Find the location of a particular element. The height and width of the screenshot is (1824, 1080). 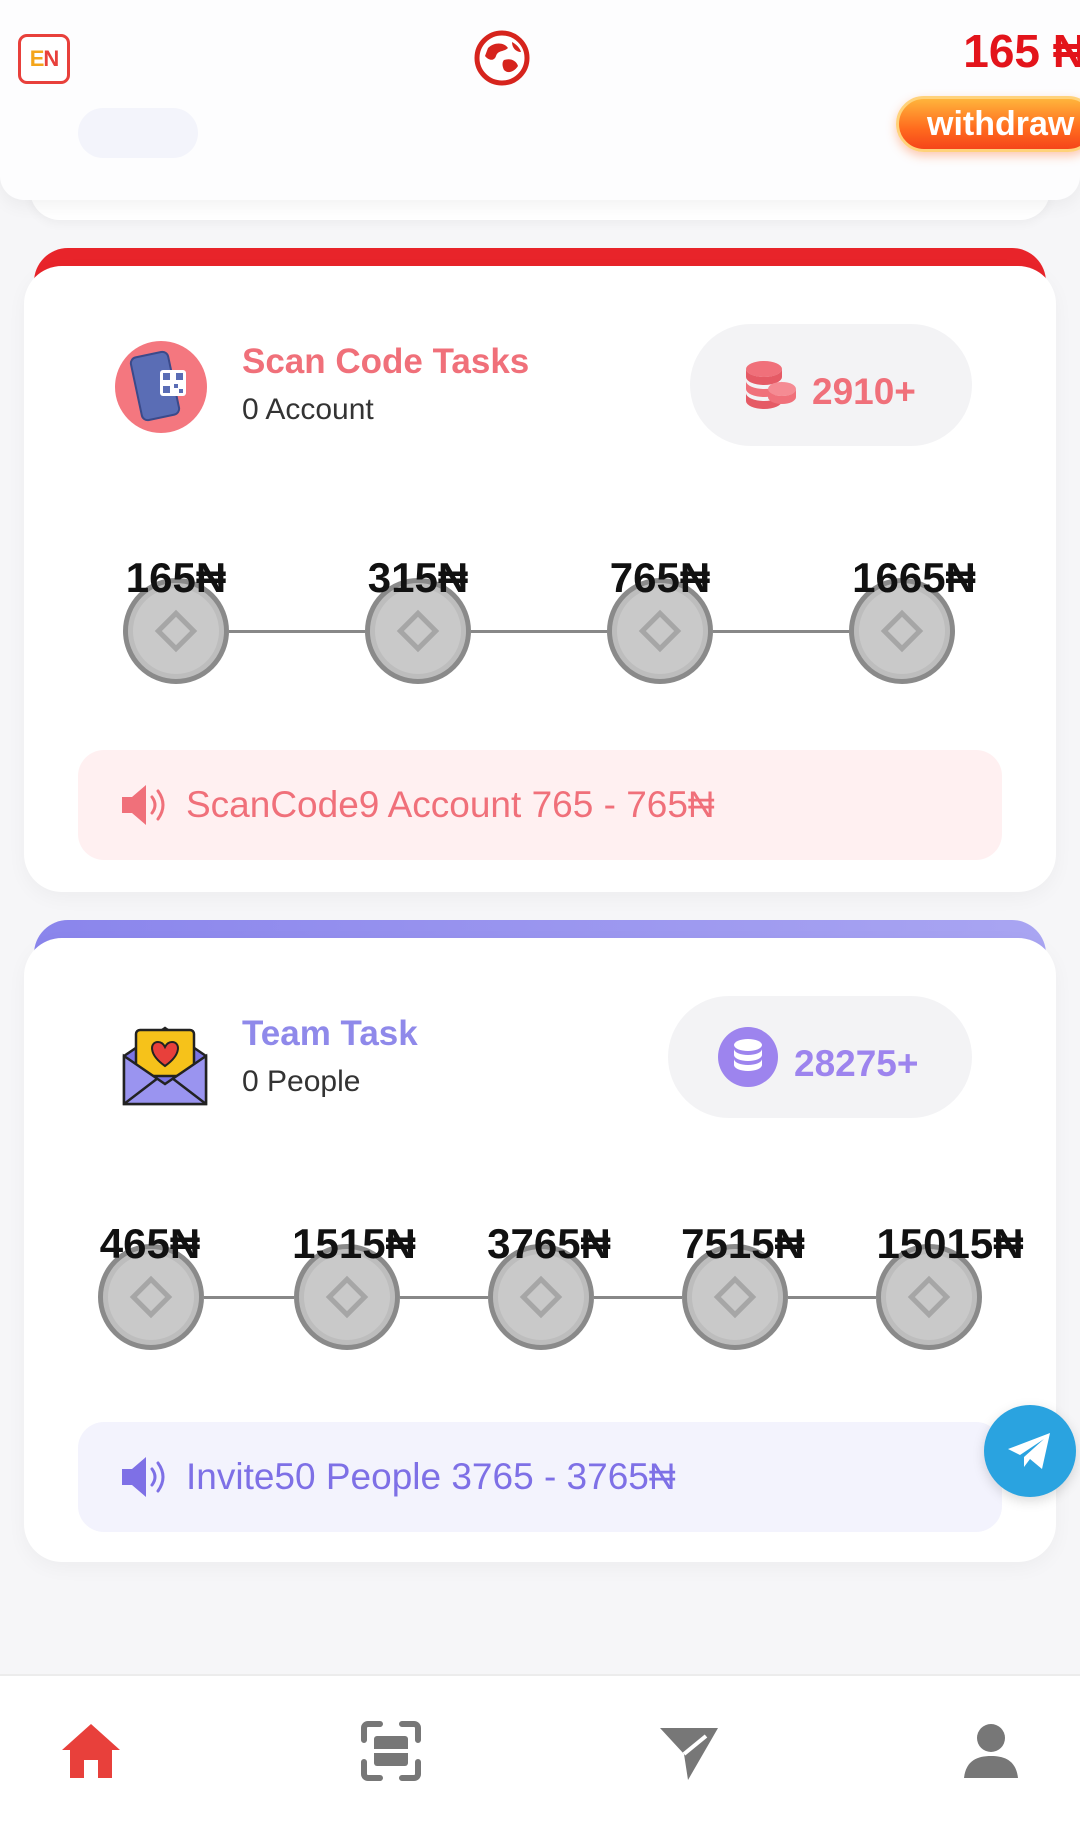

send-icon is located at coordinates (689, 1751).